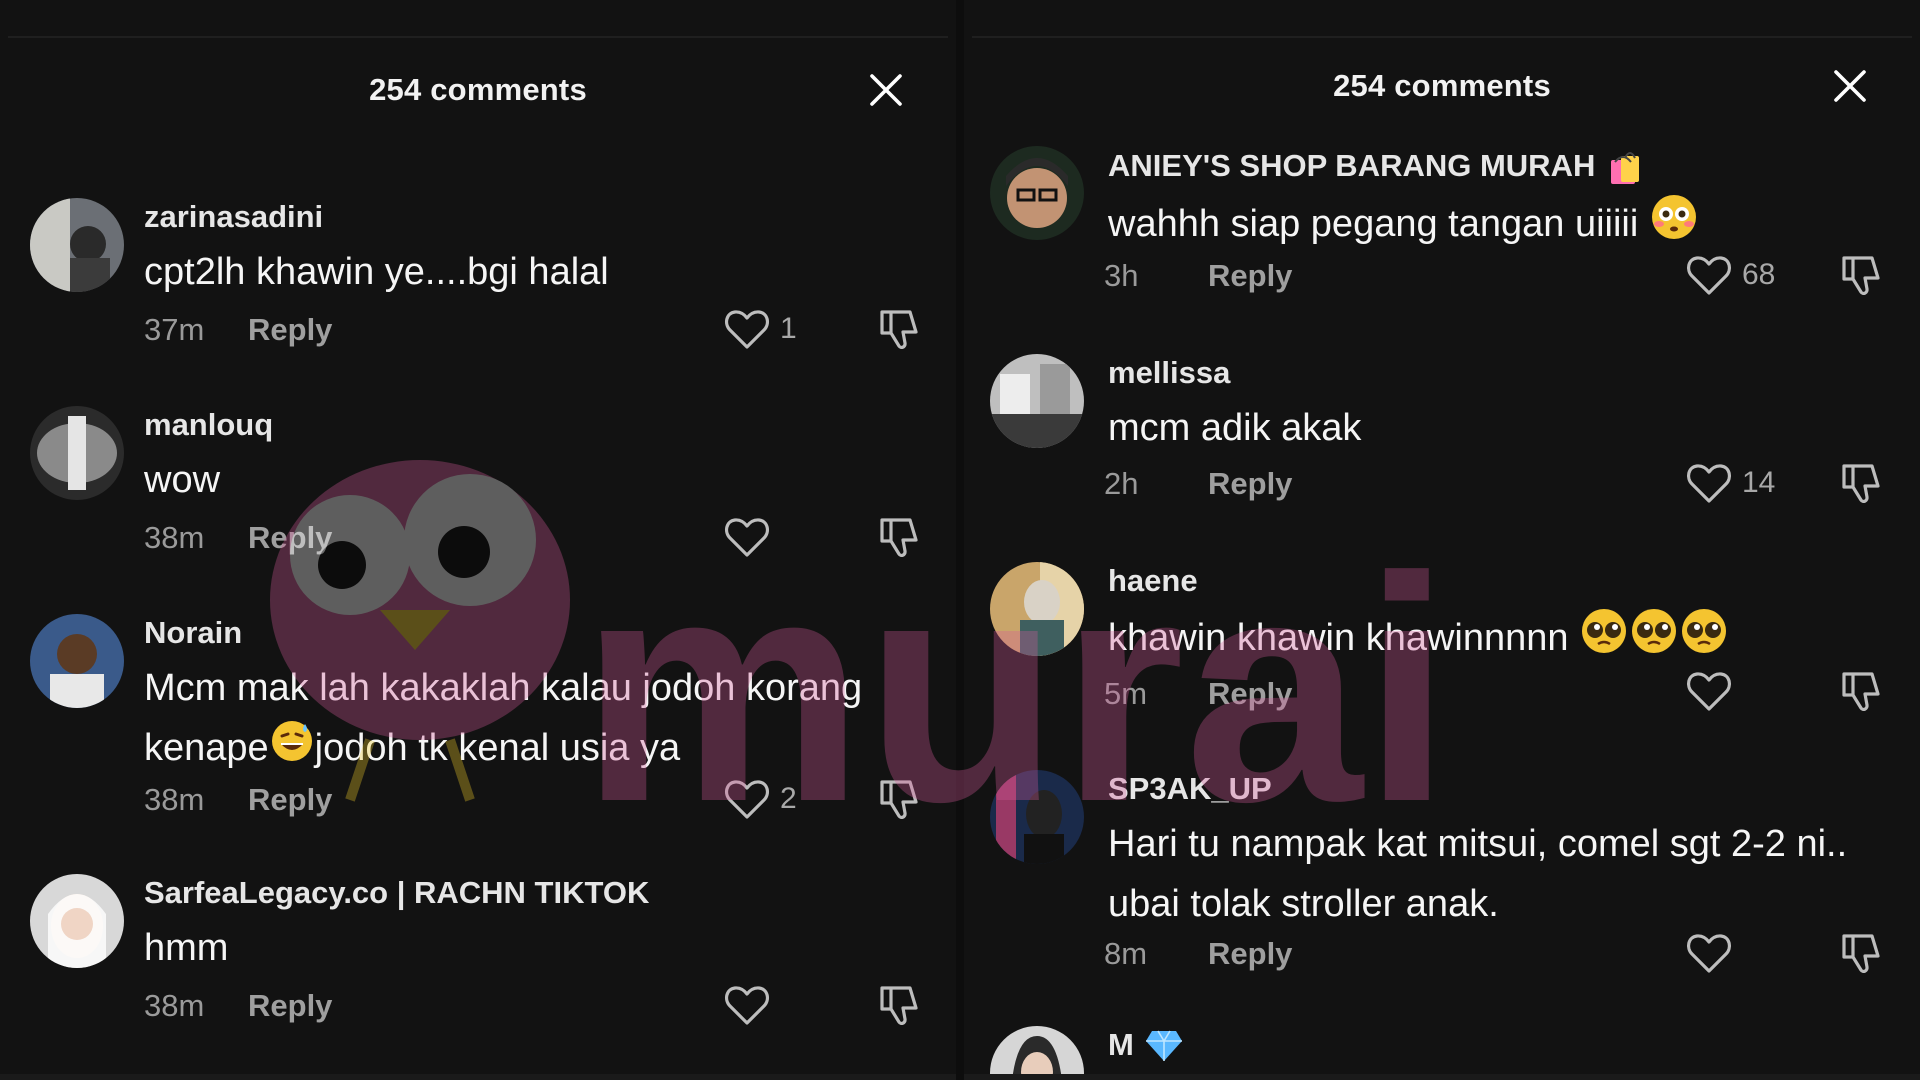 This screenshot has width=1920, height=1080. I want to click on comment-meta: 3h Reply, so click(1198, 276).